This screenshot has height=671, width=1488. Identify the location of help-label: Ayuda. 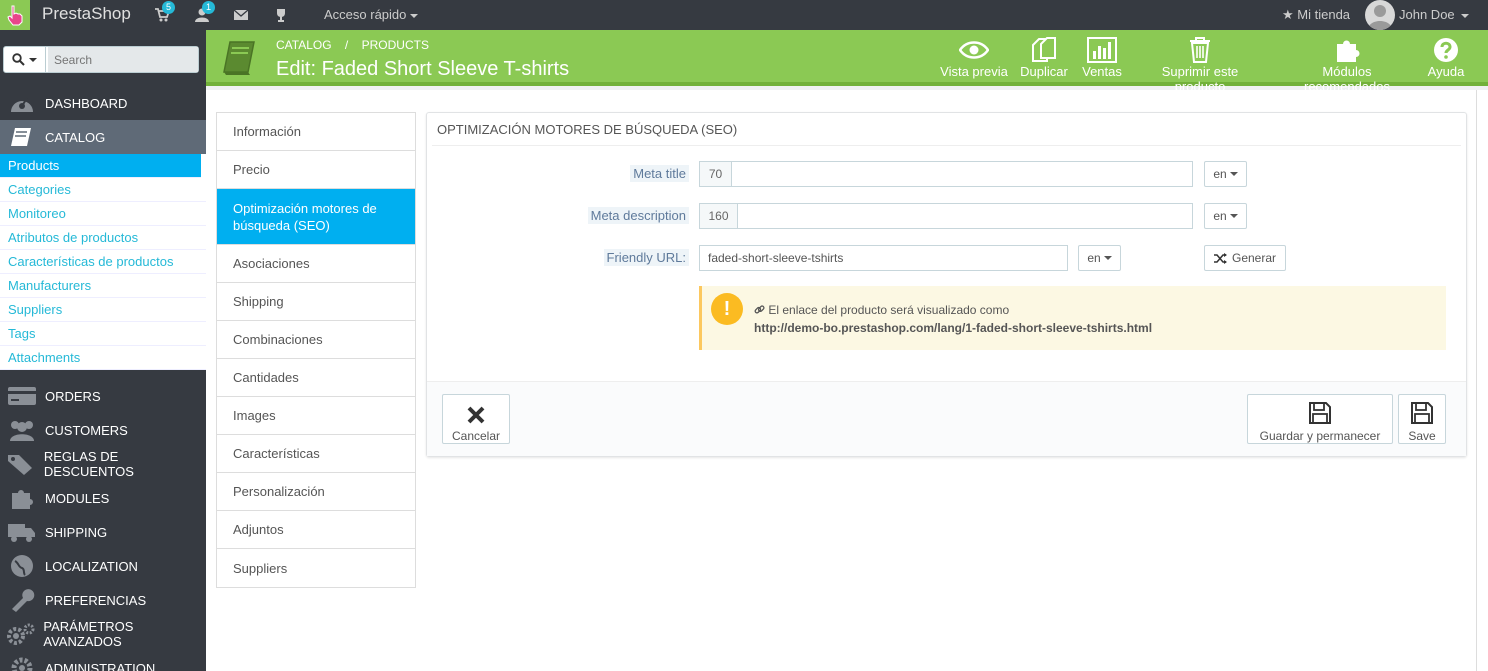
(1446, 71).